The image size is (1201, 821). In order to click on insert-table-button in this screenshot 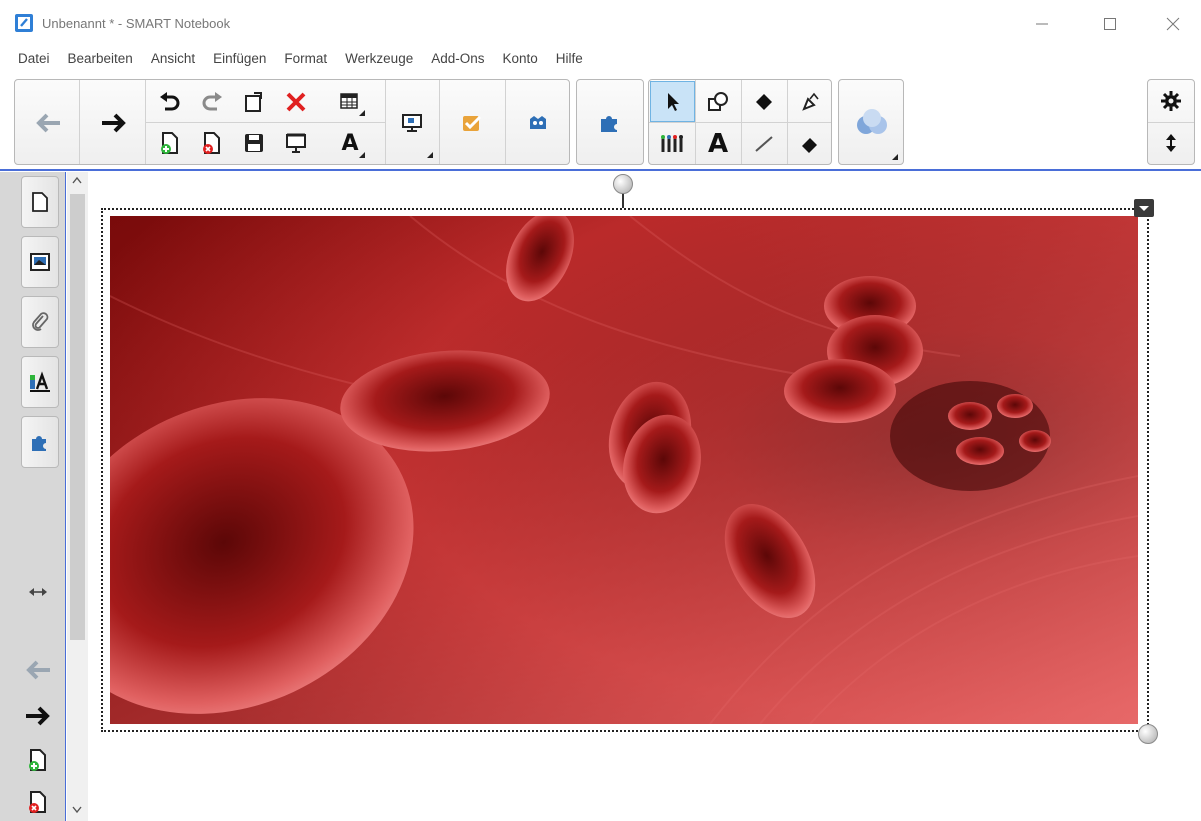, I will do `click(350, 102)`.